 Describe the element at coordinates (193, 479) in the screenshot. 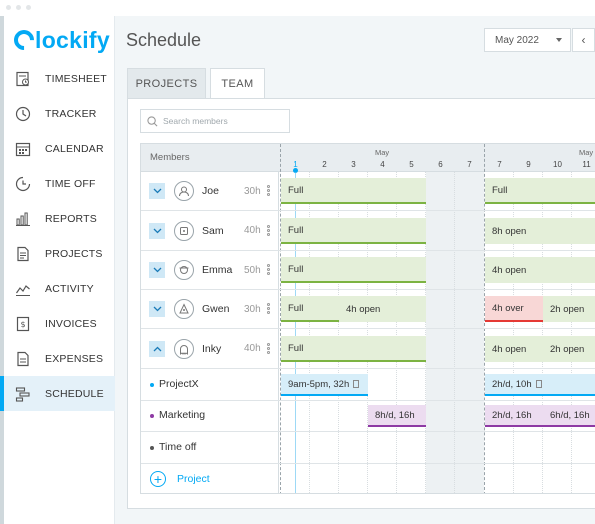

I see `add-project-label: Project` at that location.